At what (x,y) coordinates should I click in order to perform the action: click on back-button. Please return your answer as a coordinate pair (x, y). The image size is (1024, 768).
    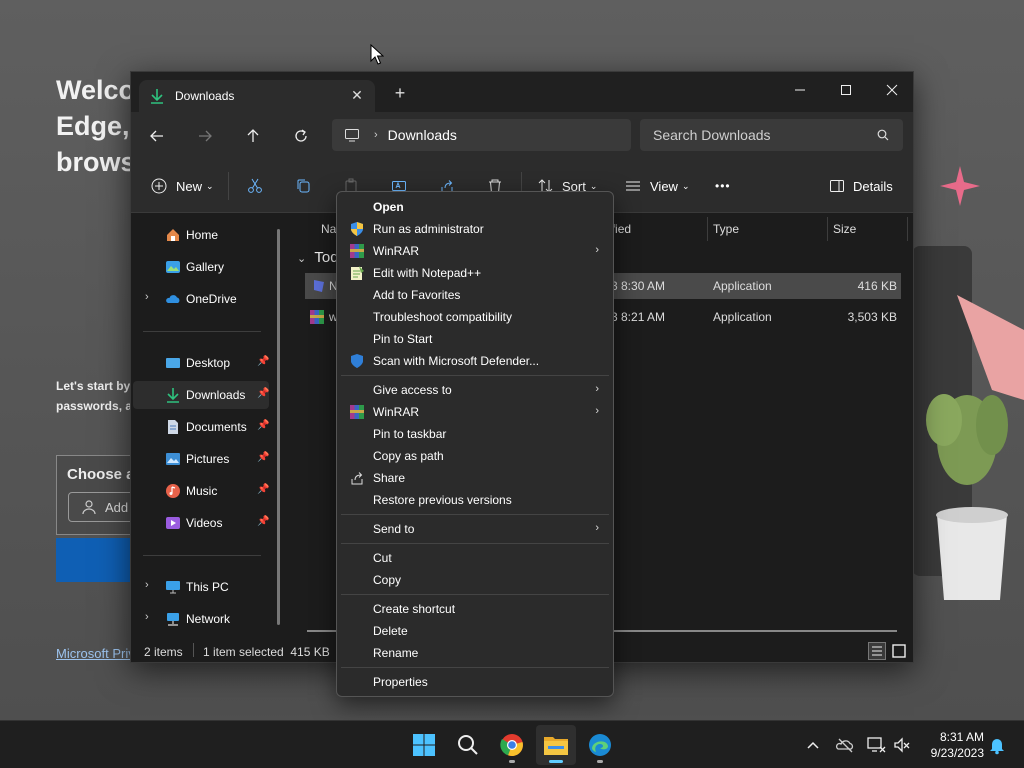
    Looking at the image, I should click on (157, 136).